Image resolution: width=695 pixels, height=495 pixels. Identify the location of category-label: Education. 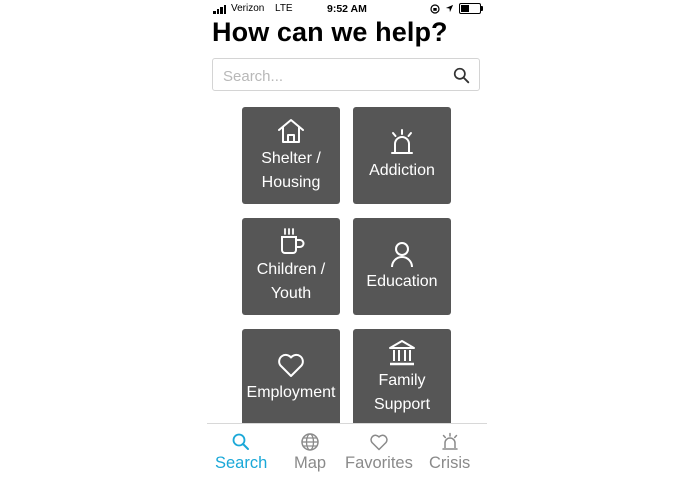
(402, 281).